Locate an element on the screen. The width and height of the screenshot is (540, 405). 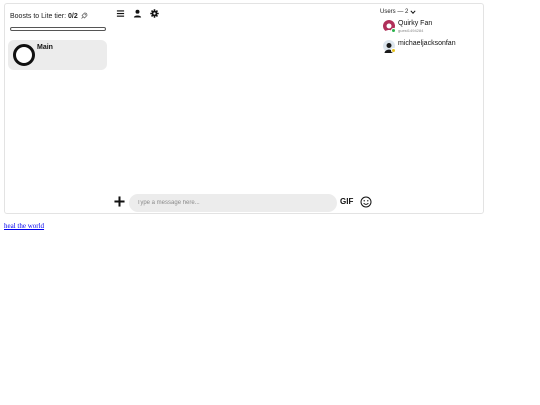
message-input is located at coordinates (233, 203).